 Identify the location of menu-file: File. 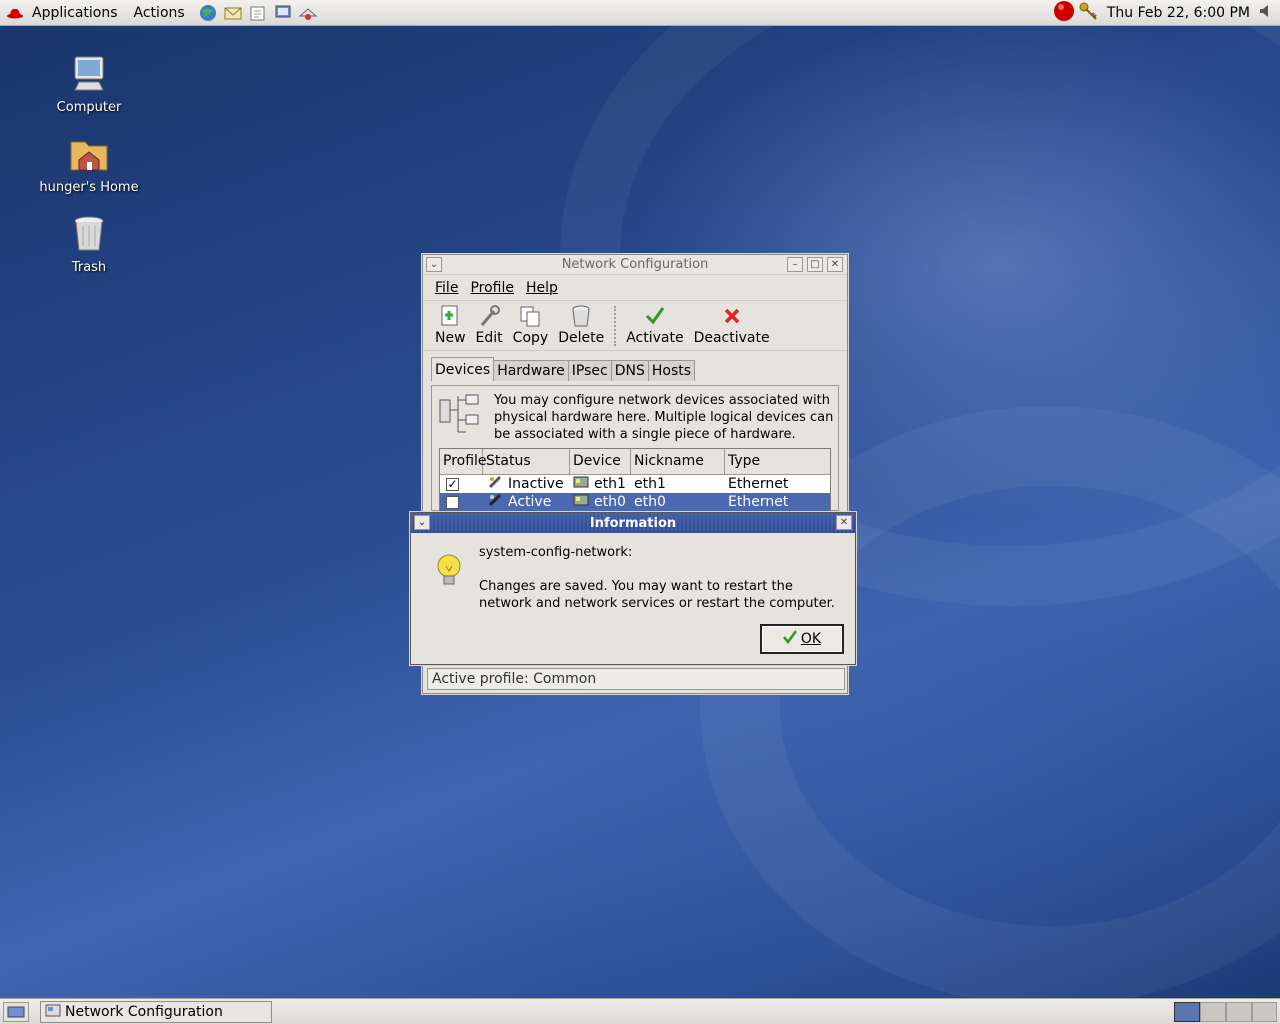
(446, 288).